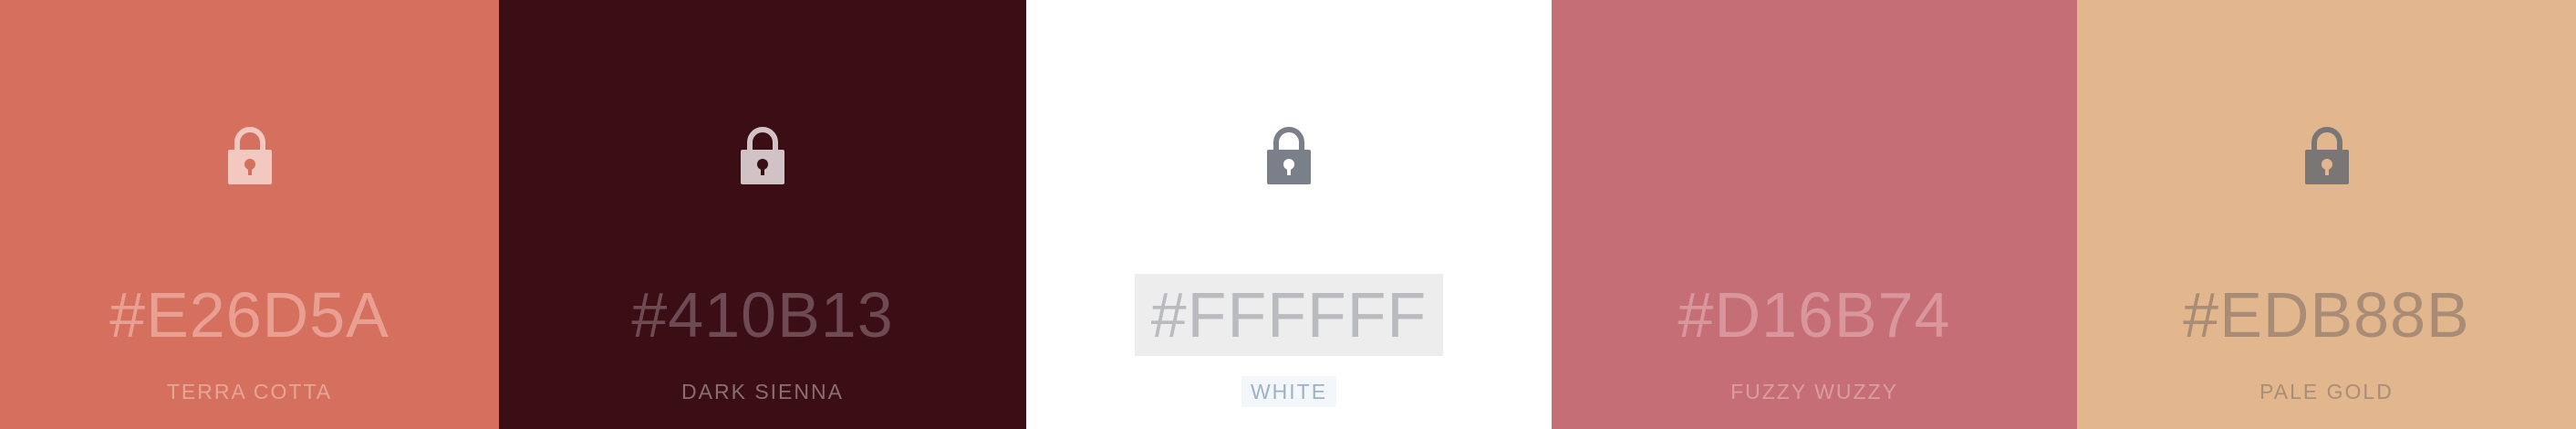 The width and height of the screenshot is (2576, 429). What do you see at coordinates (1814, 315) in the screenshot?
I see `hex-code: #D16B74` at bounding box center [1814, 315].